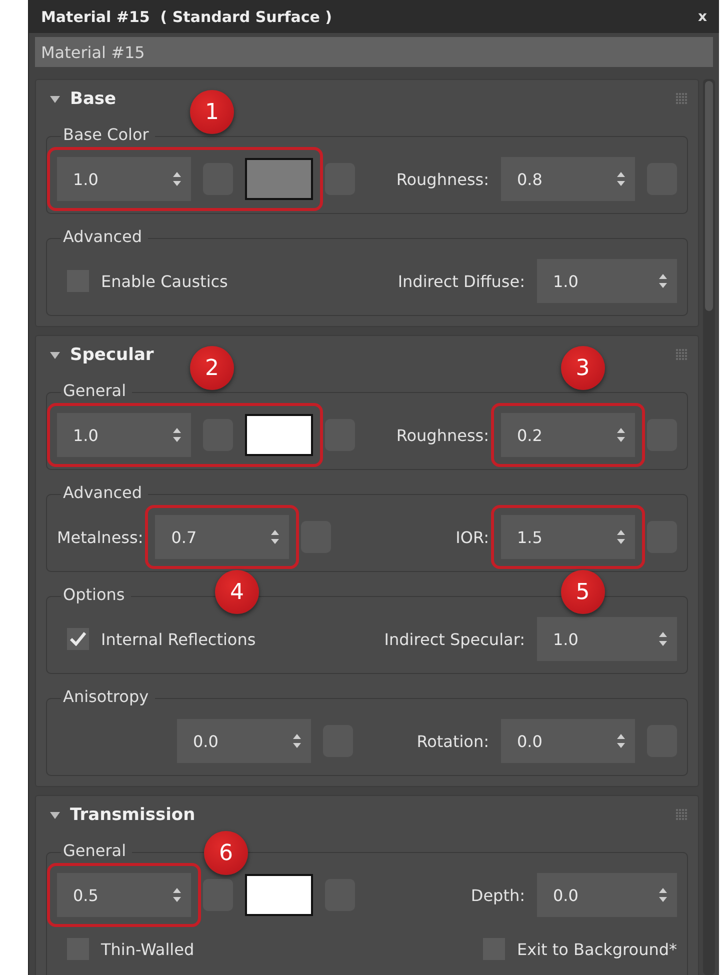 Image resolution: width=728 pixels, height=975 pixels. Describe the element at coordinates (374, 52) in the screenshot. I see `material-name-field: Material #15` at that location.